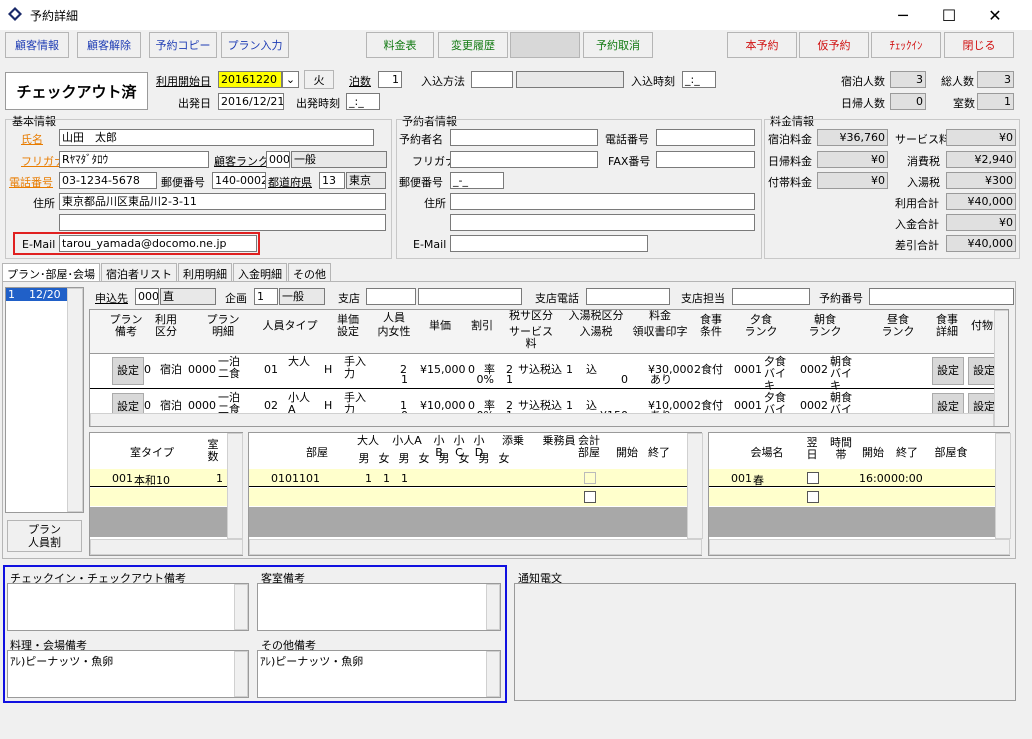 The width and height of the screenshot is (1032, 739). I want to click on plan-grid-meal-detail-button: 設定, so click(948, 371).